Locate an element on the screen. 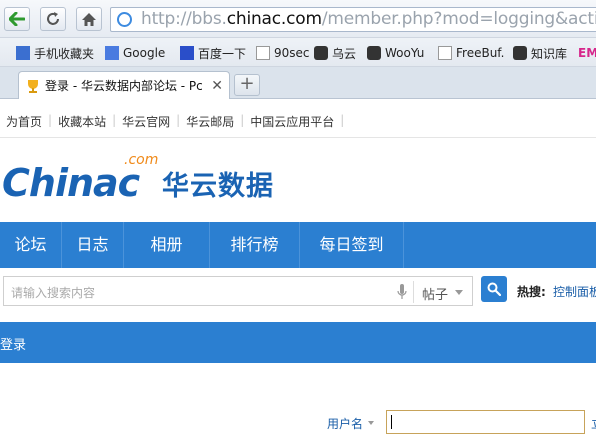 This screenshot has width=596, height=444. bookmark-label: EM is located at coordinates (587, 53).